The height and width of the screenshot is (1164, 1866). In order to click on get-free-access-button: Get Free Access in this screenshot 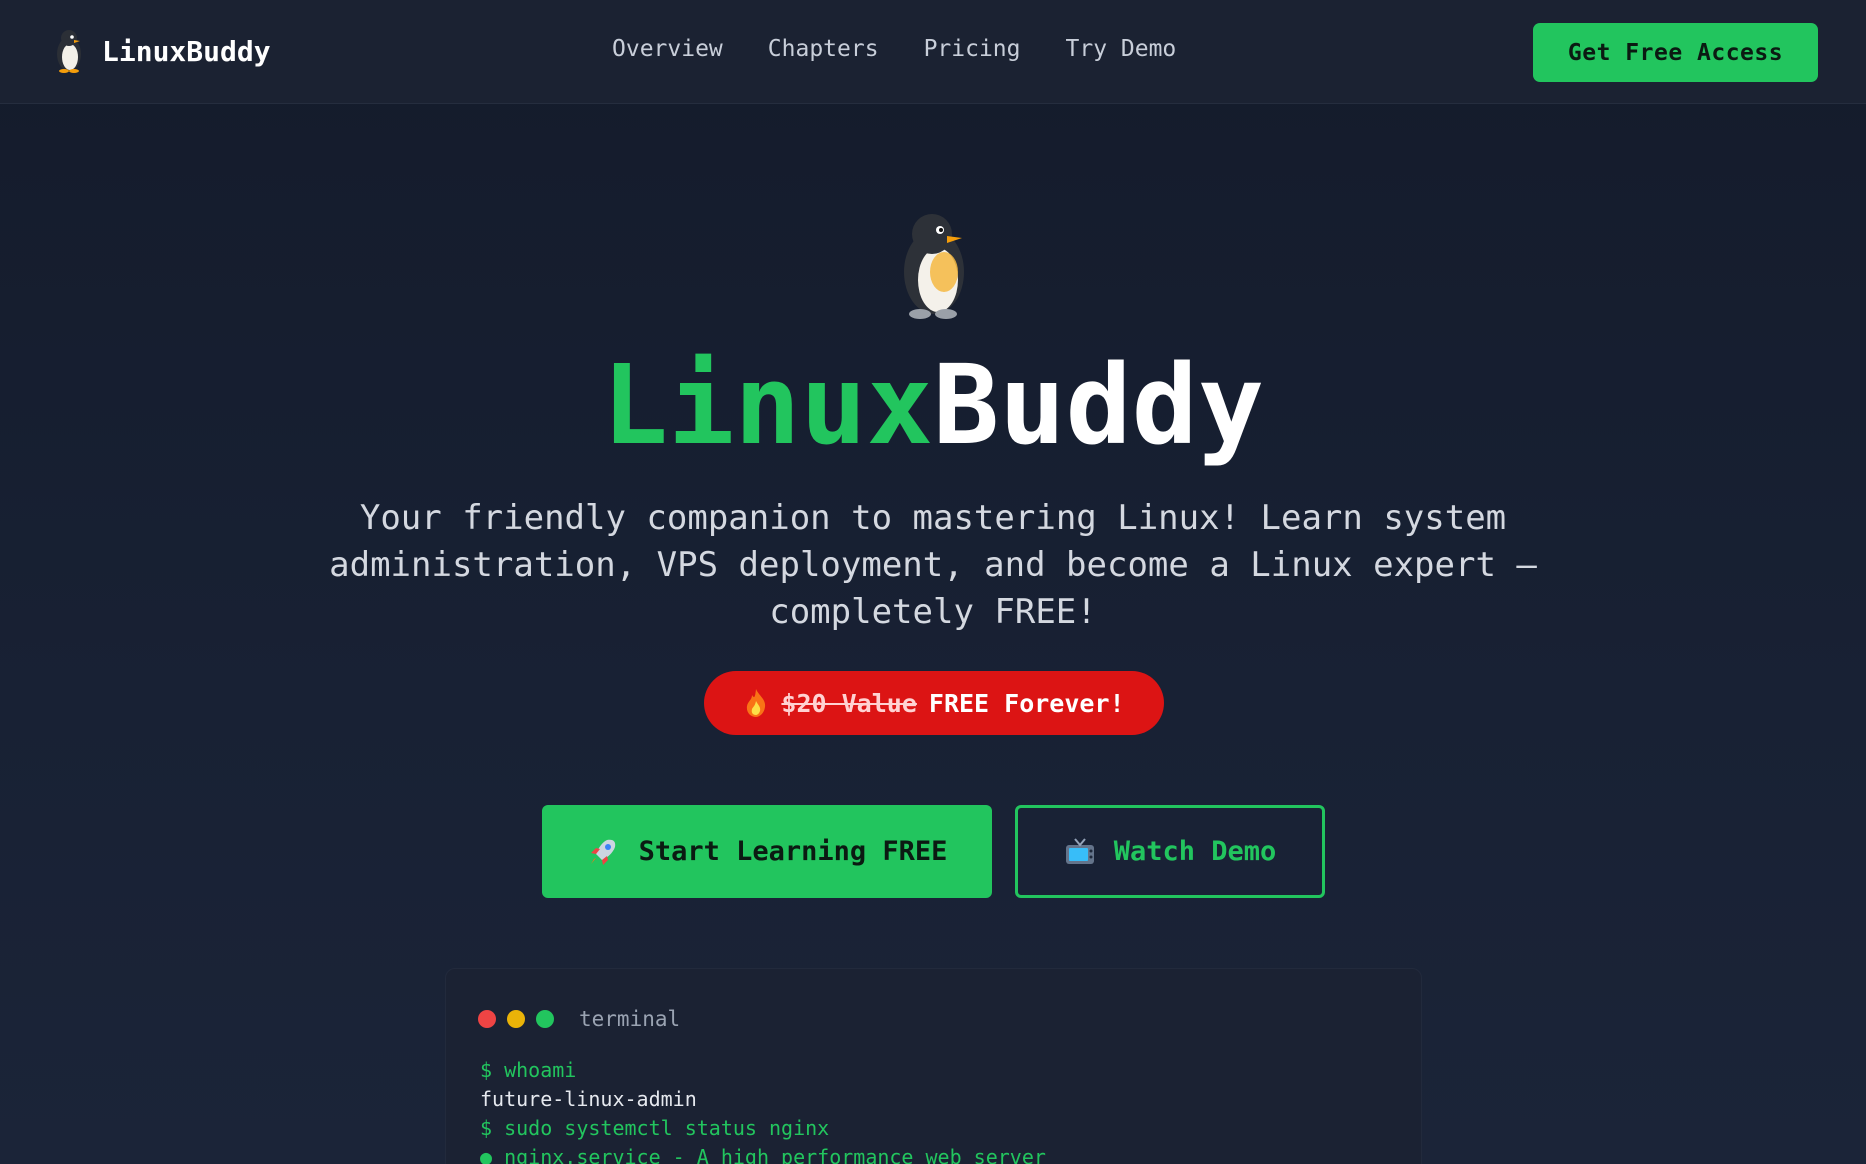, I will do `click(1675, 52)`.